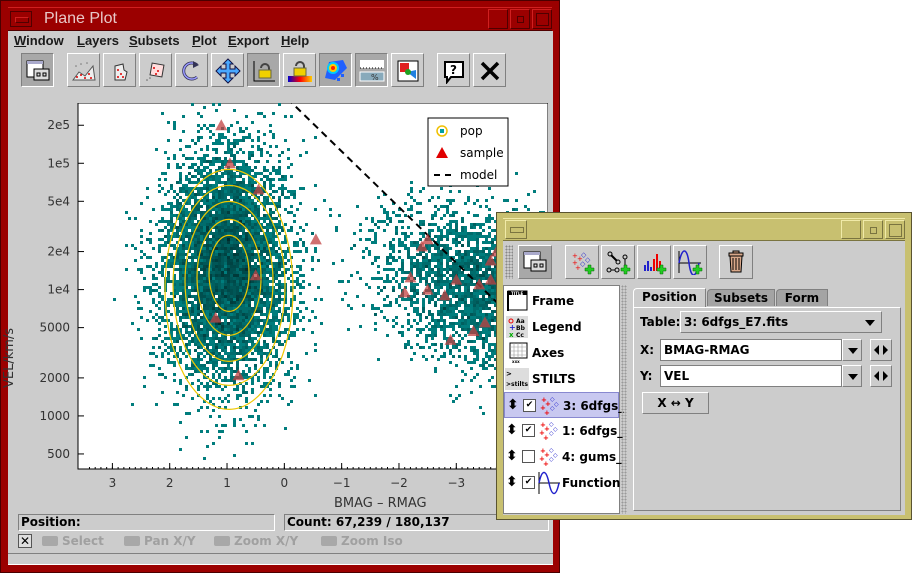 This screenshot has width=912, height=573. I want to click on add-pair-layer-button, so click(618, 262).